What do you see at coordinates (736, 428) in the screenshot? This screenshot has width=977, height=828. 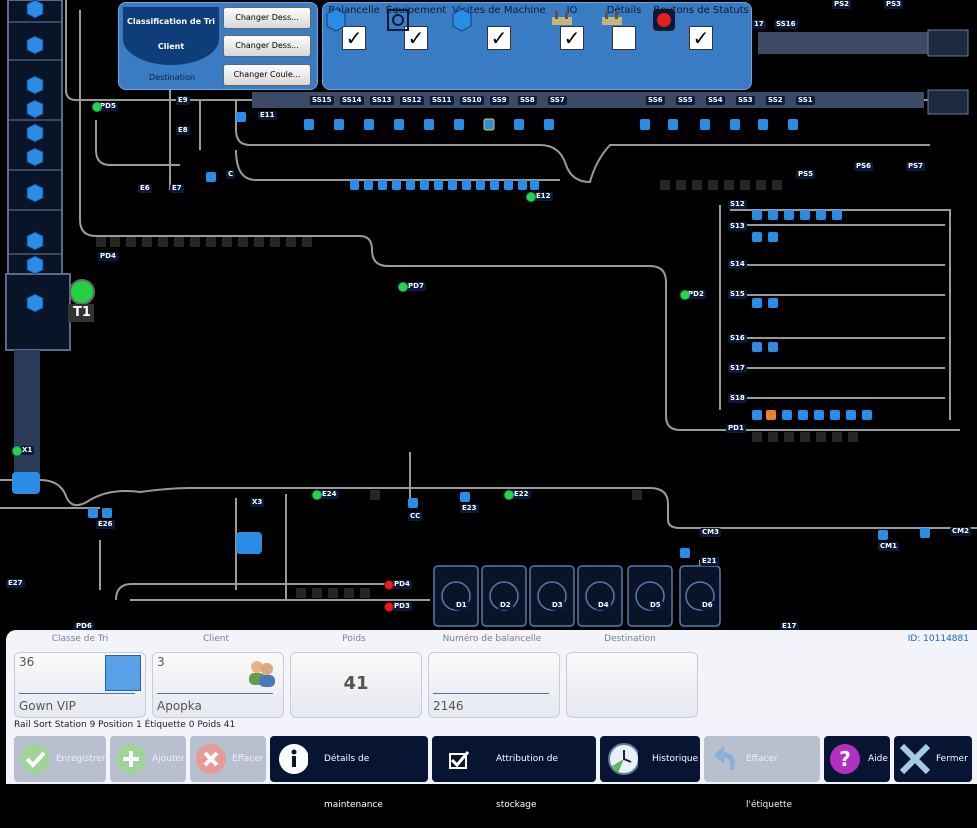 I see `map-label: PD1` at bounding box center [736, 428].